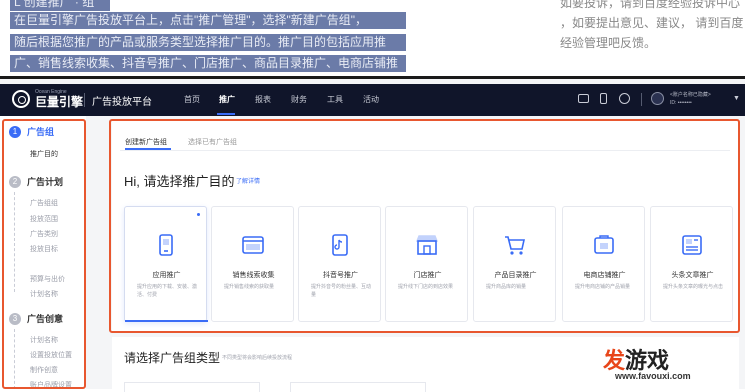 This screenshot has height=392, width=745. I want to click on doc-line: 随后根据您推广的产品或服务类型选择推广目的。推广目的包括应用推, so click(208, 42).